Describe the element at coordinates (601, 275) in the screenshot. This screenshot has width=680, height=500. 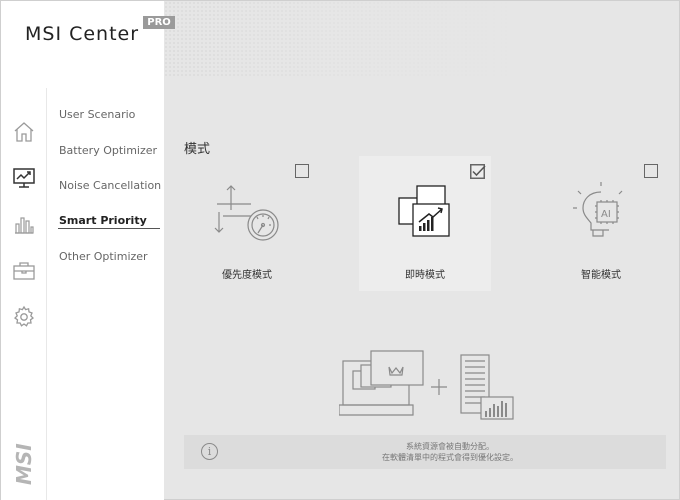
I see `mode-label-smart: 智能模式` at that location.